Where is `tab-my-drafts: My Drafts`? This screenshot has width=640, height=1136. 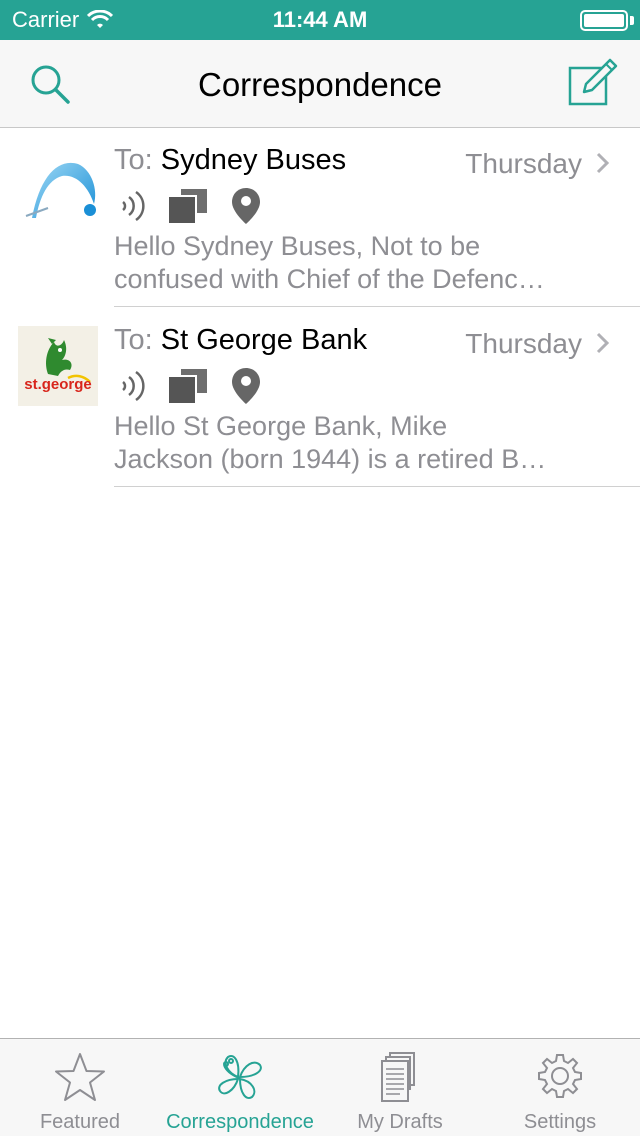 tab-my-drafts: My Drafts is located at coordinates (400, 1087).